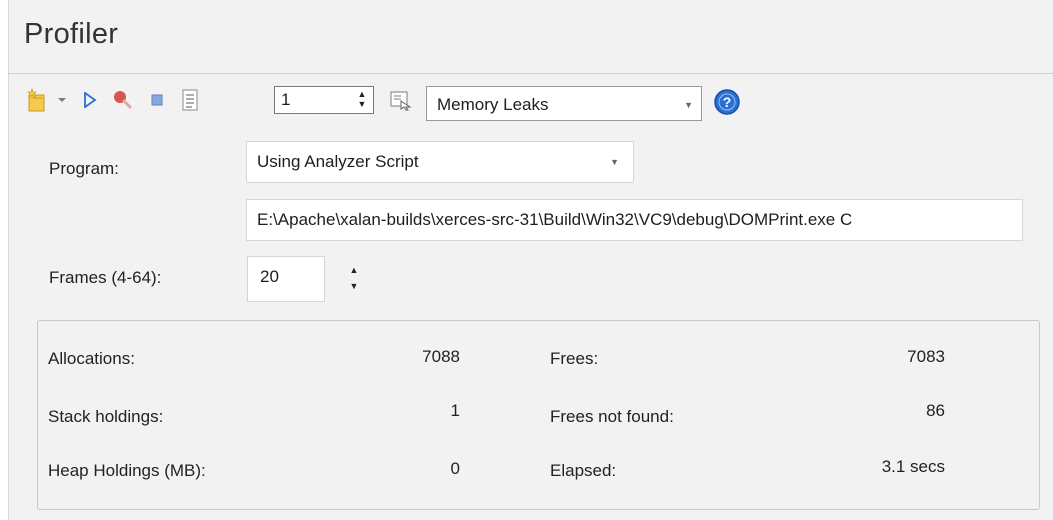 Image resolution: width=1053 pixels, height=520 pixels. What do you see at coordinates (127, 470) in the screenshot?
I see `heap-holdings-label: Heap Holdings (MB):` at bounding box center [127, 470].